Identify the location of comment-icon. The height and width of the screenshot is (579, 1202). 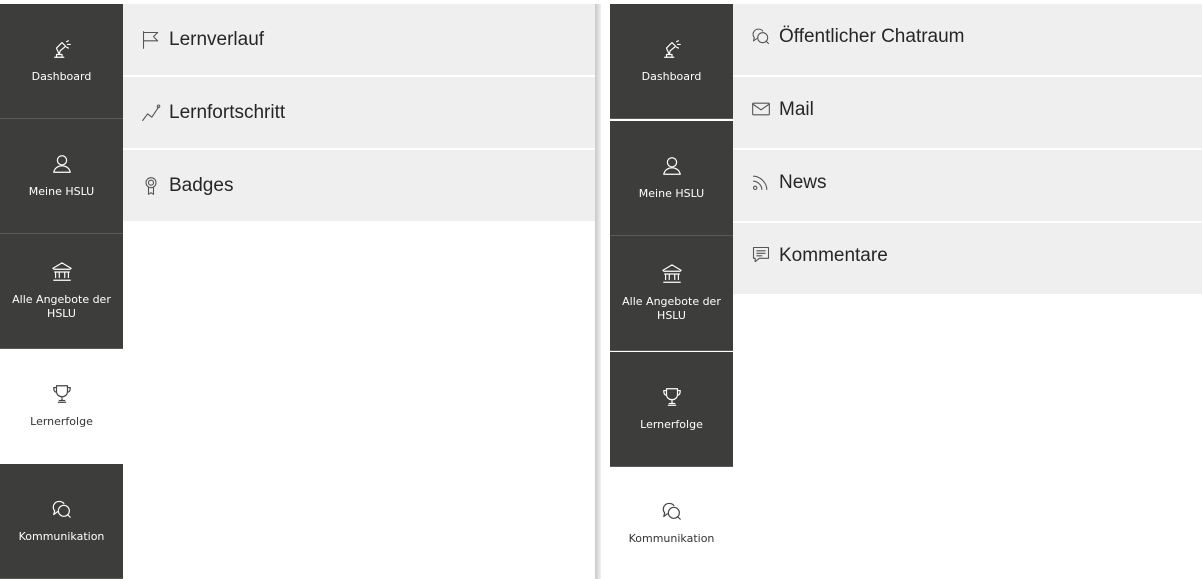
(761, 254).